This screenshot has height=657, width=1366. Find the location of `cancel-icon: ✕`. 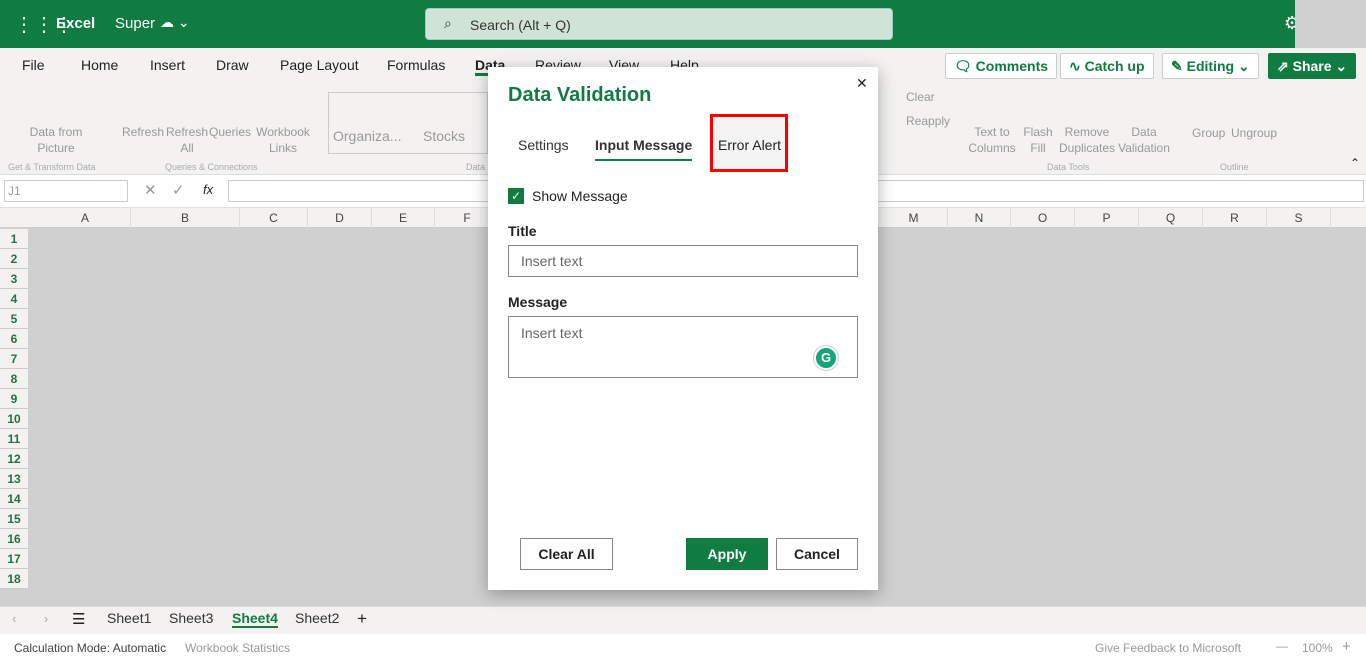

cancel-icon: ✕ is located at coordinates (150, 190).